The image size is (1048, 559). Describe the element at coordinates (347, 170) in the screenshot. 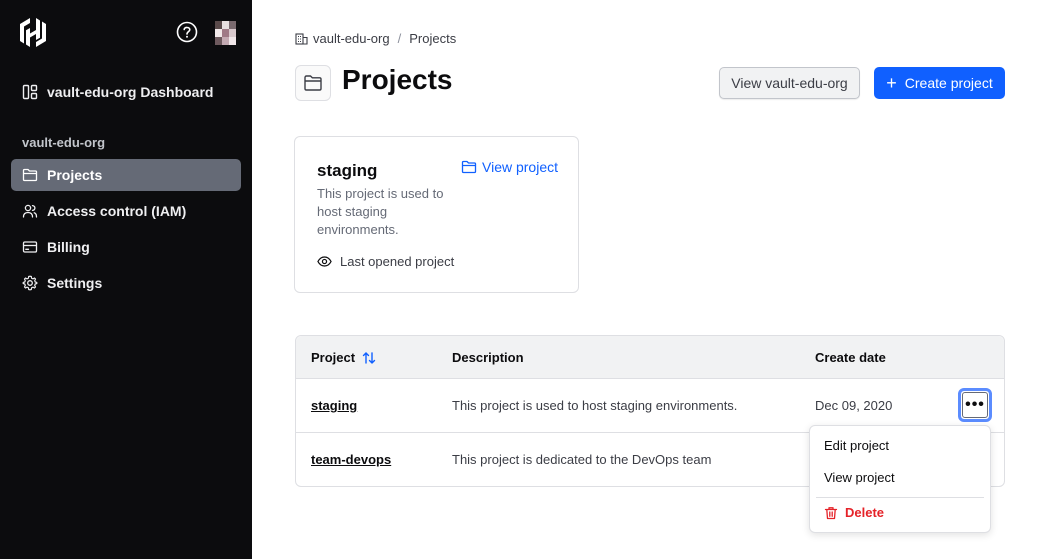

I see `card-project-title: staging` at that location.